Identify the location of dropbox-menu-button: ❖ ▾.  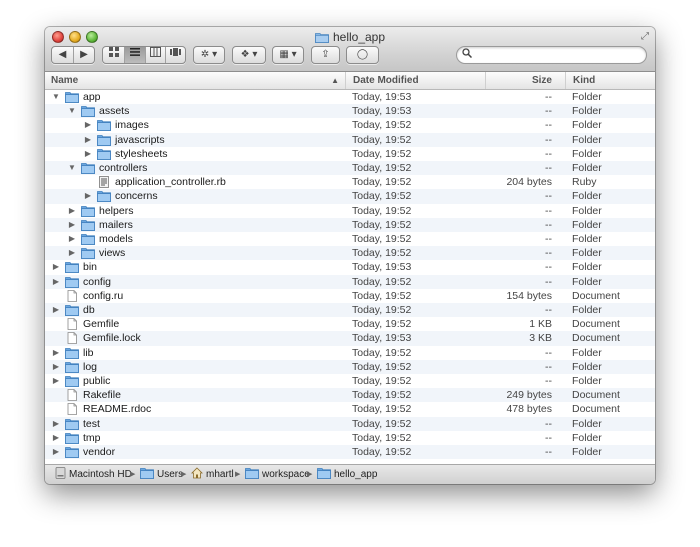
(249, 55).